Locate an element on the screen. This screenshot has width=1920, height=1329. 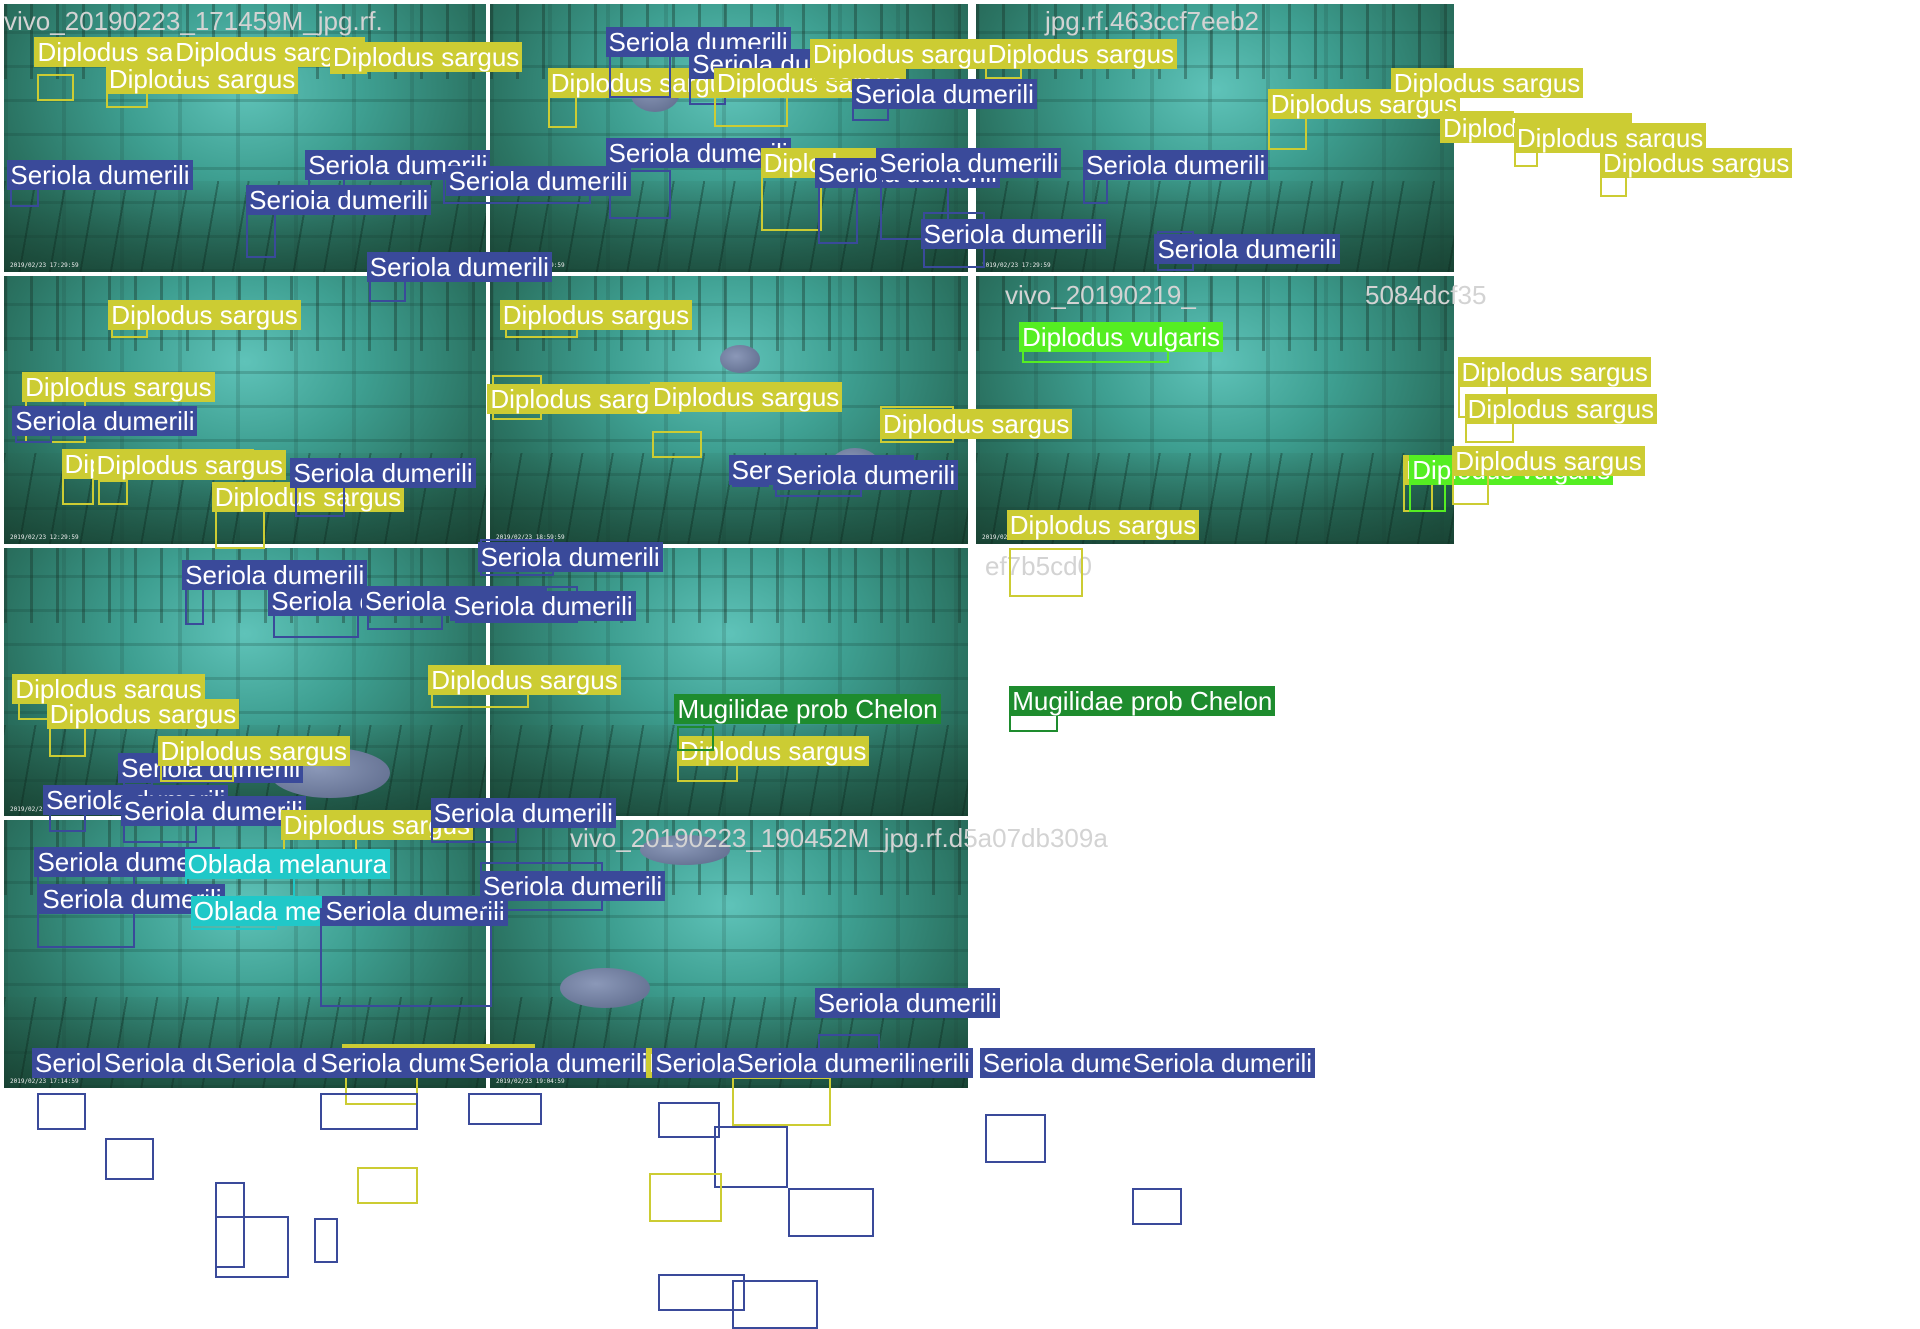
detection-label: Diplodus vulgaris is located at coordinates (1121, 337).